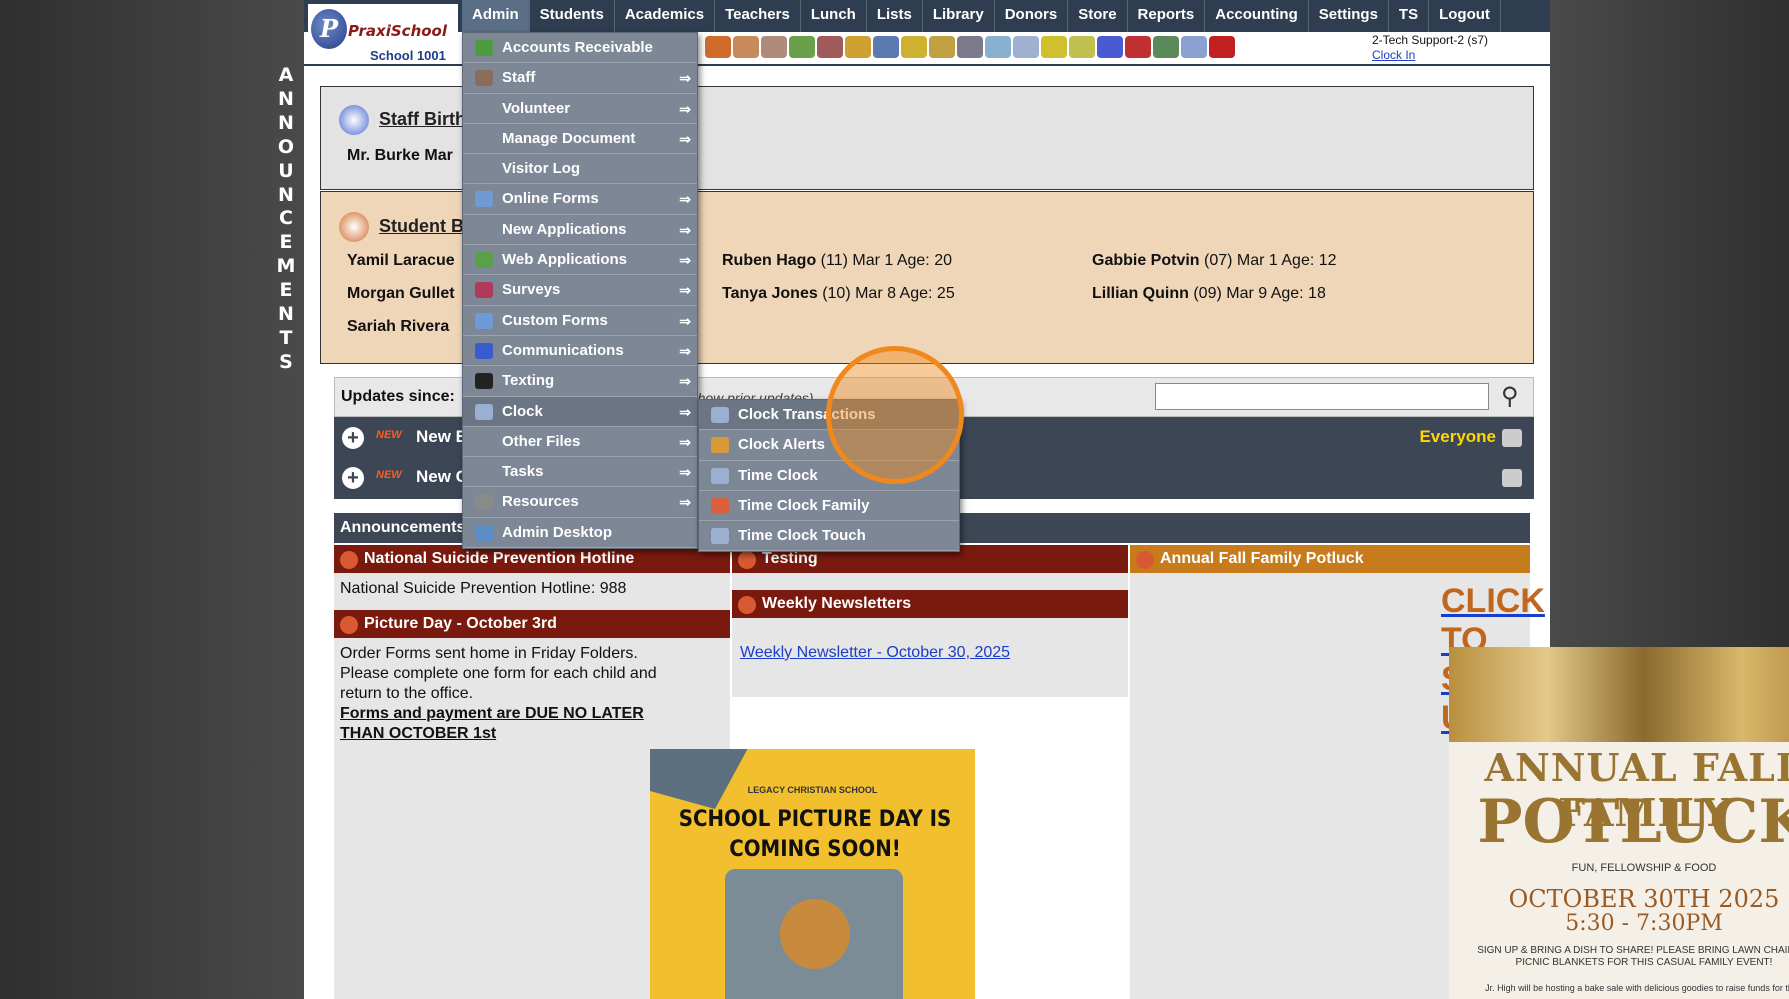  I want to click on nav-accounting: Accounting, so click(1257, 16).